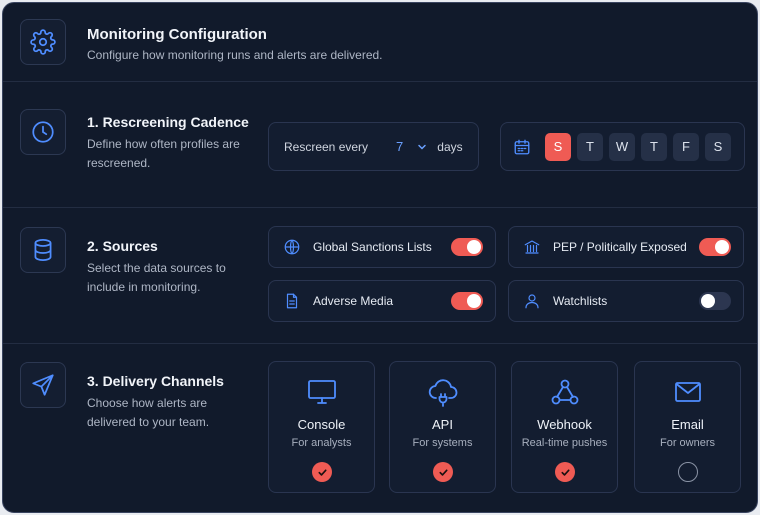  Describe the element at coordinates (580, 301) in the screenshot. I see `source-label: Watchlists` at that location.